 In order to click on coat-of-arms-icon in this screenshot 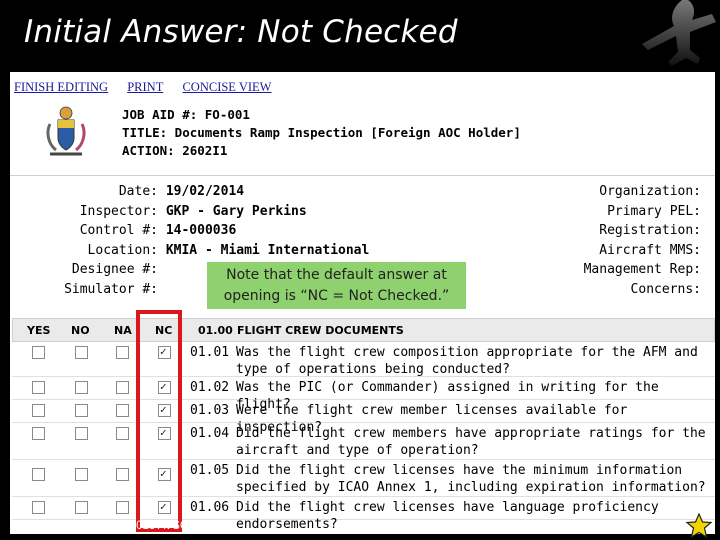, I will do `click(66, 131)`.